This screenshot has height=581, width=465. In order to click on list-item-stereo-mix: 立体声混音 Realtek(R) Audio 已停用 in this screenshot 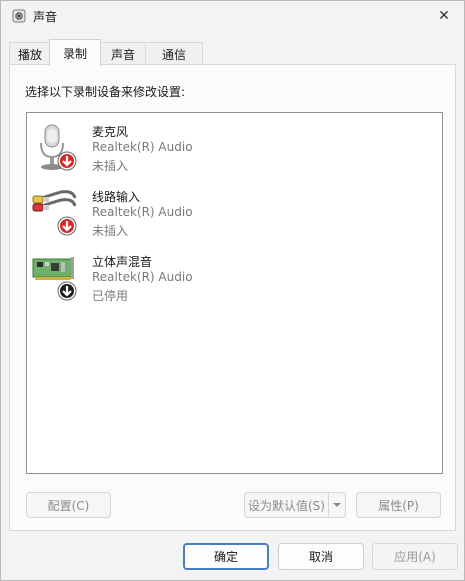, I will do `click(181, 281)`.